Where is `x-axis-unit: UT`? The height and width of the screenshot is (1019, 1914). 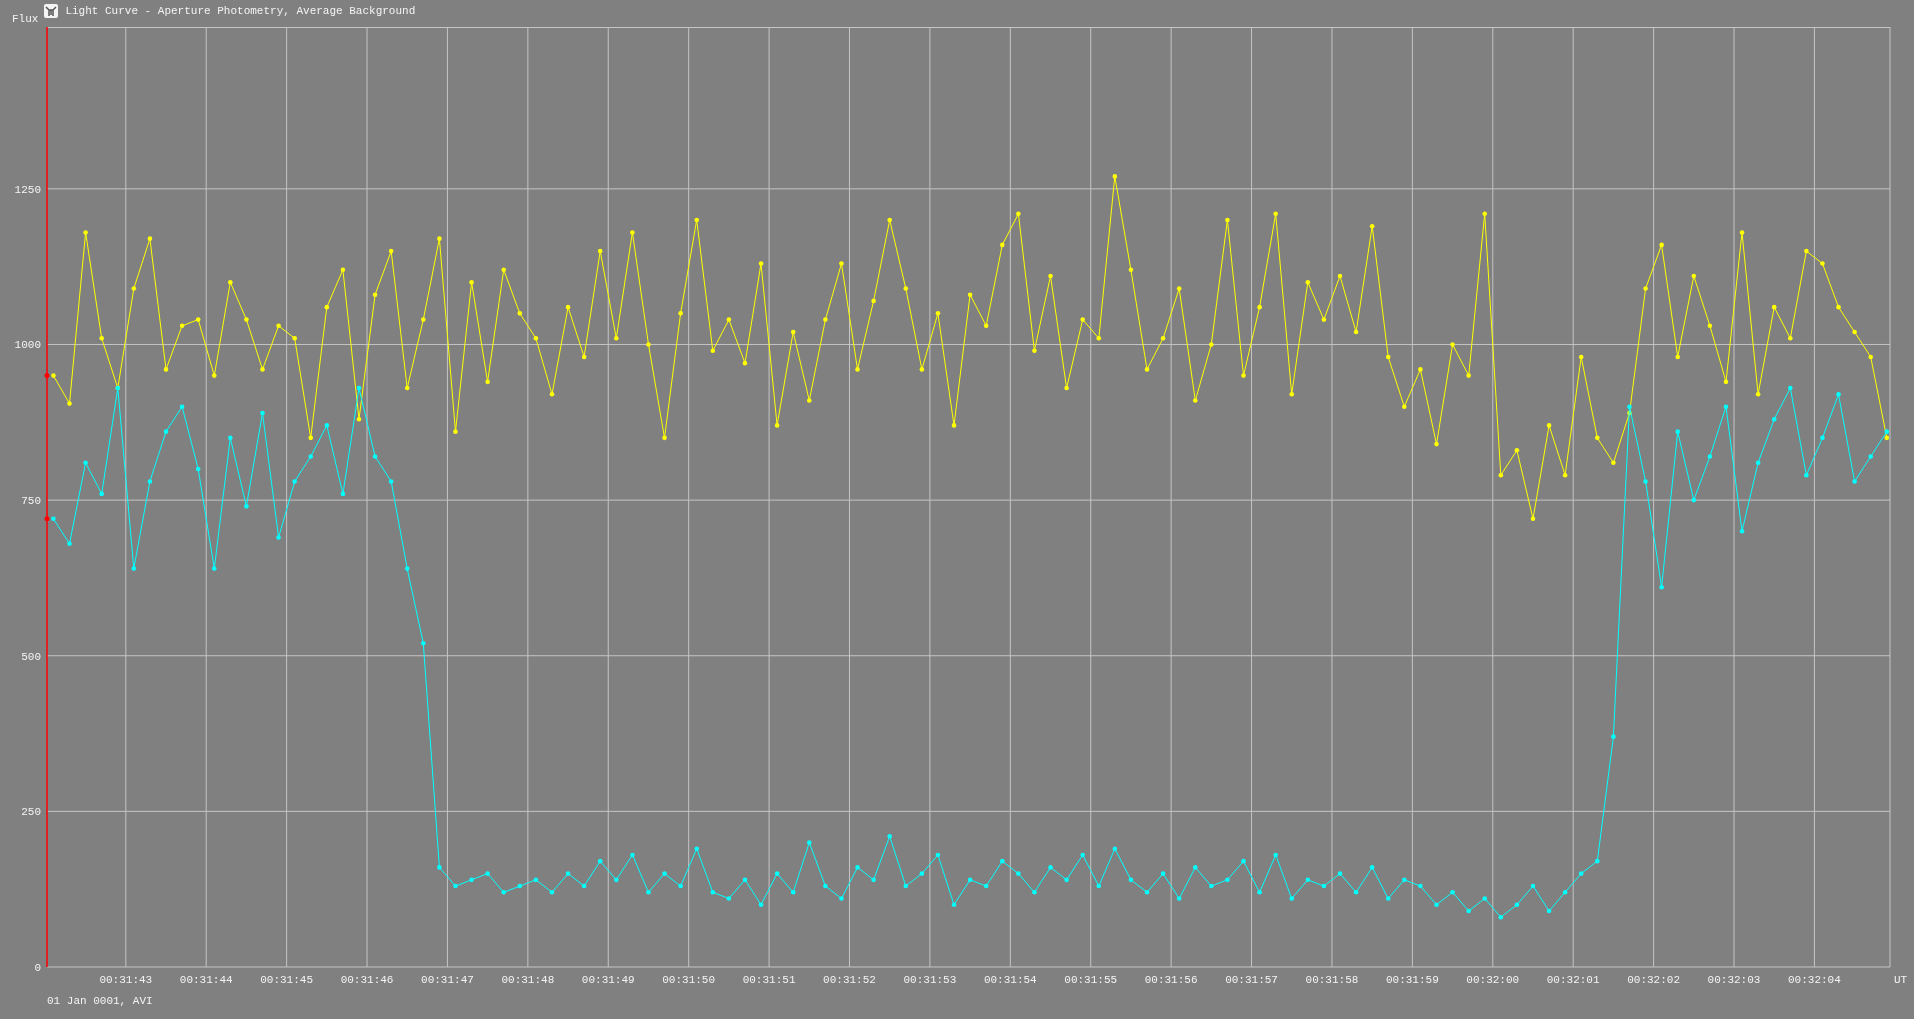 x-axis-unit: UT is located at coordinates (1901, 980).